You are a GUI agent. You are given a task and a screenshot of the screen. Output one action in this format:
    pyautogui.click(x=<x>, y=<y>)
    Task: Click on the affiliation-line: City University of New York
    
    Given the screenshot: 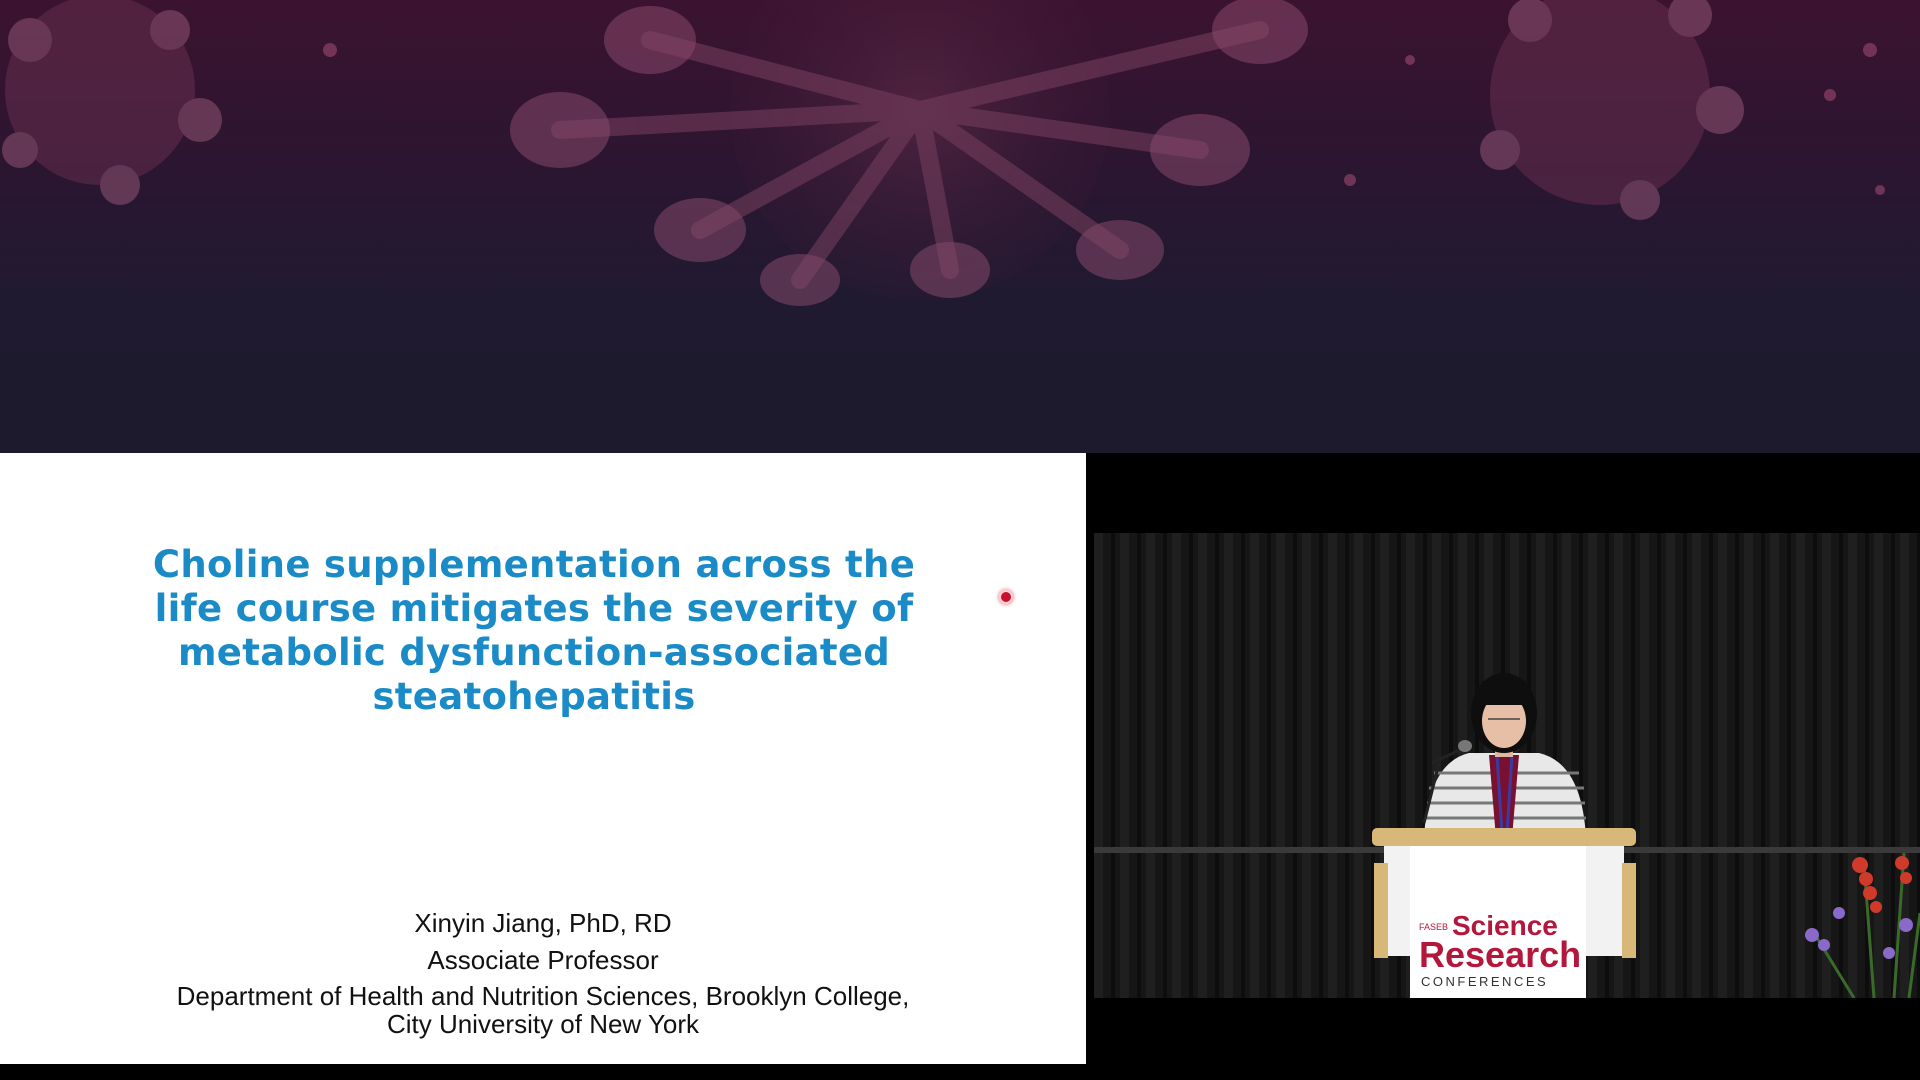 What is the action you would take?
    pyautogui.click(x=543, y=1024)
    